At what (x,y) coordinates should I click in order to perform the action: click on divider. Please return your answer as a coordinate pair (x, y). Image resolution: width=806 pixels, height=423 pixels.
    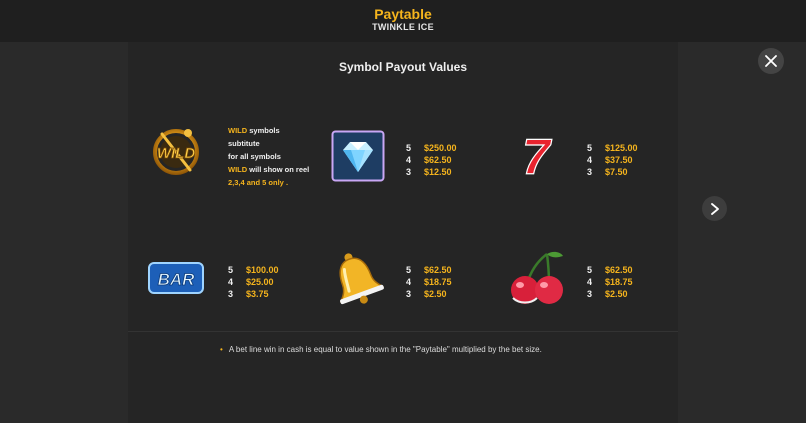
    Looking at the image, I should click on (403, 331).